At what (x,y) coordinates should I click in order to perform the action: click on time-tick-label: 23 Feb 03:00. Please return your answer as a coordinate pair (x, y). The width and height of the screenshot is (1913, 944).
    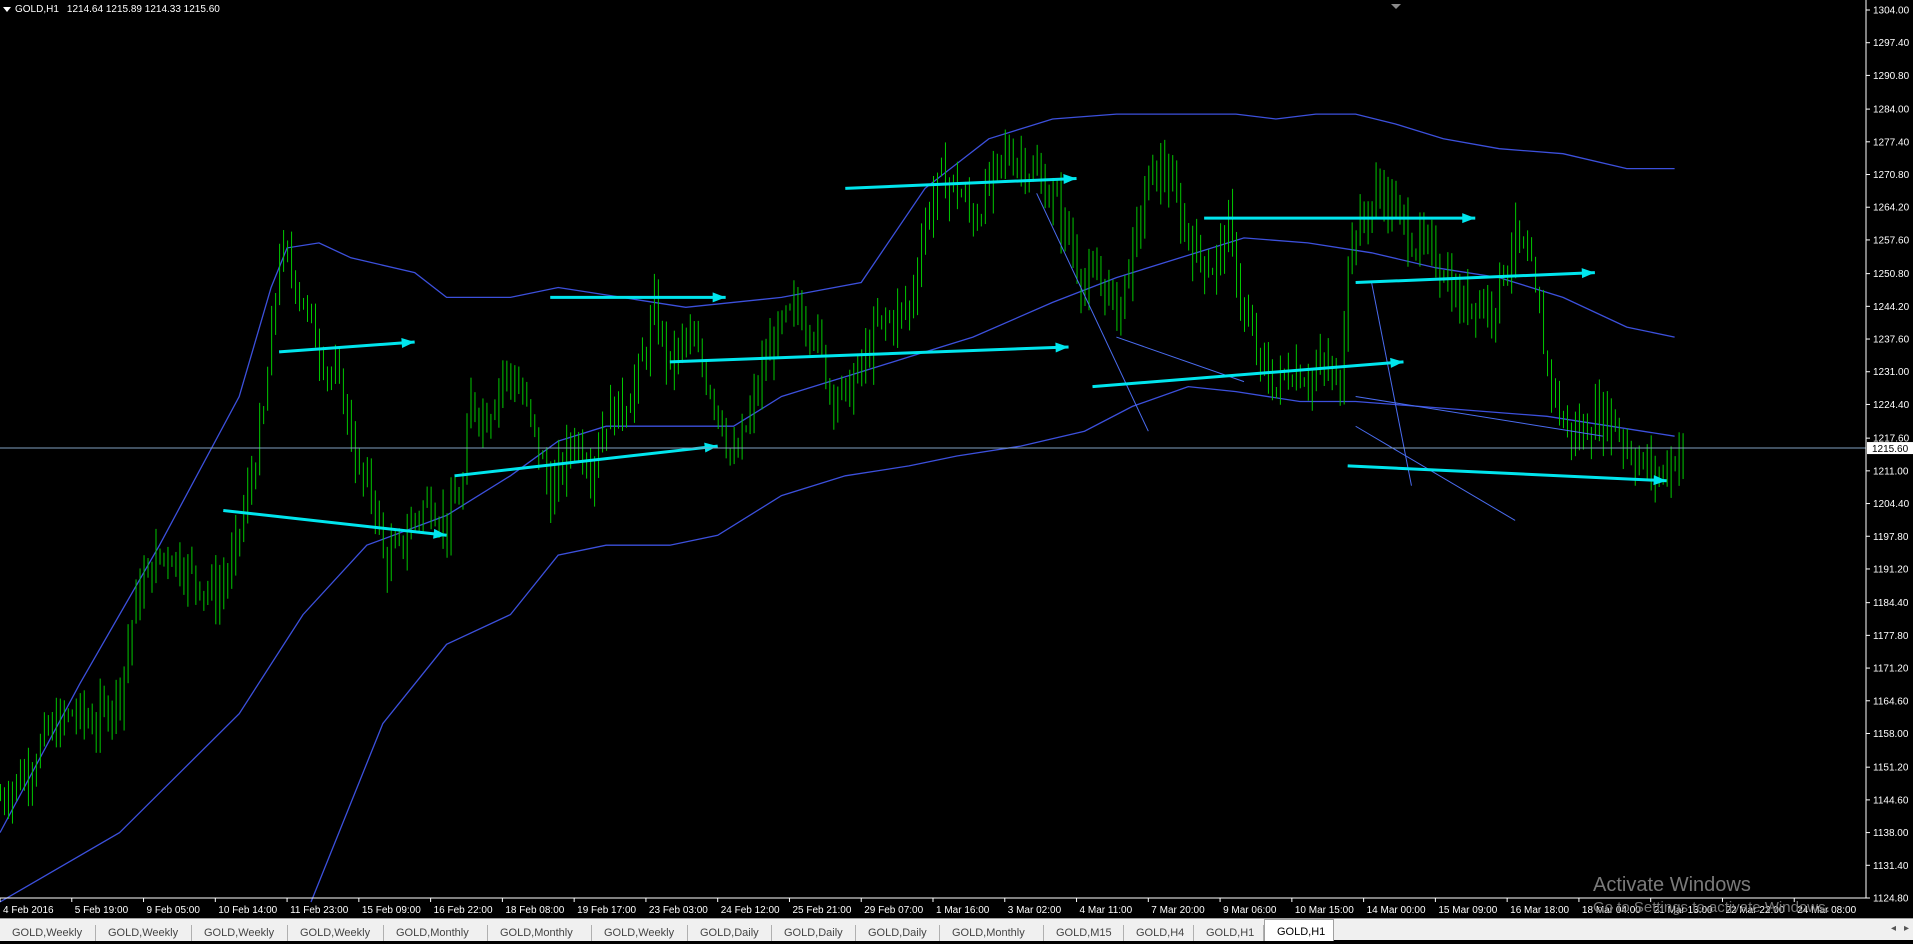
    Looking at the image, I should click on (678, 910).